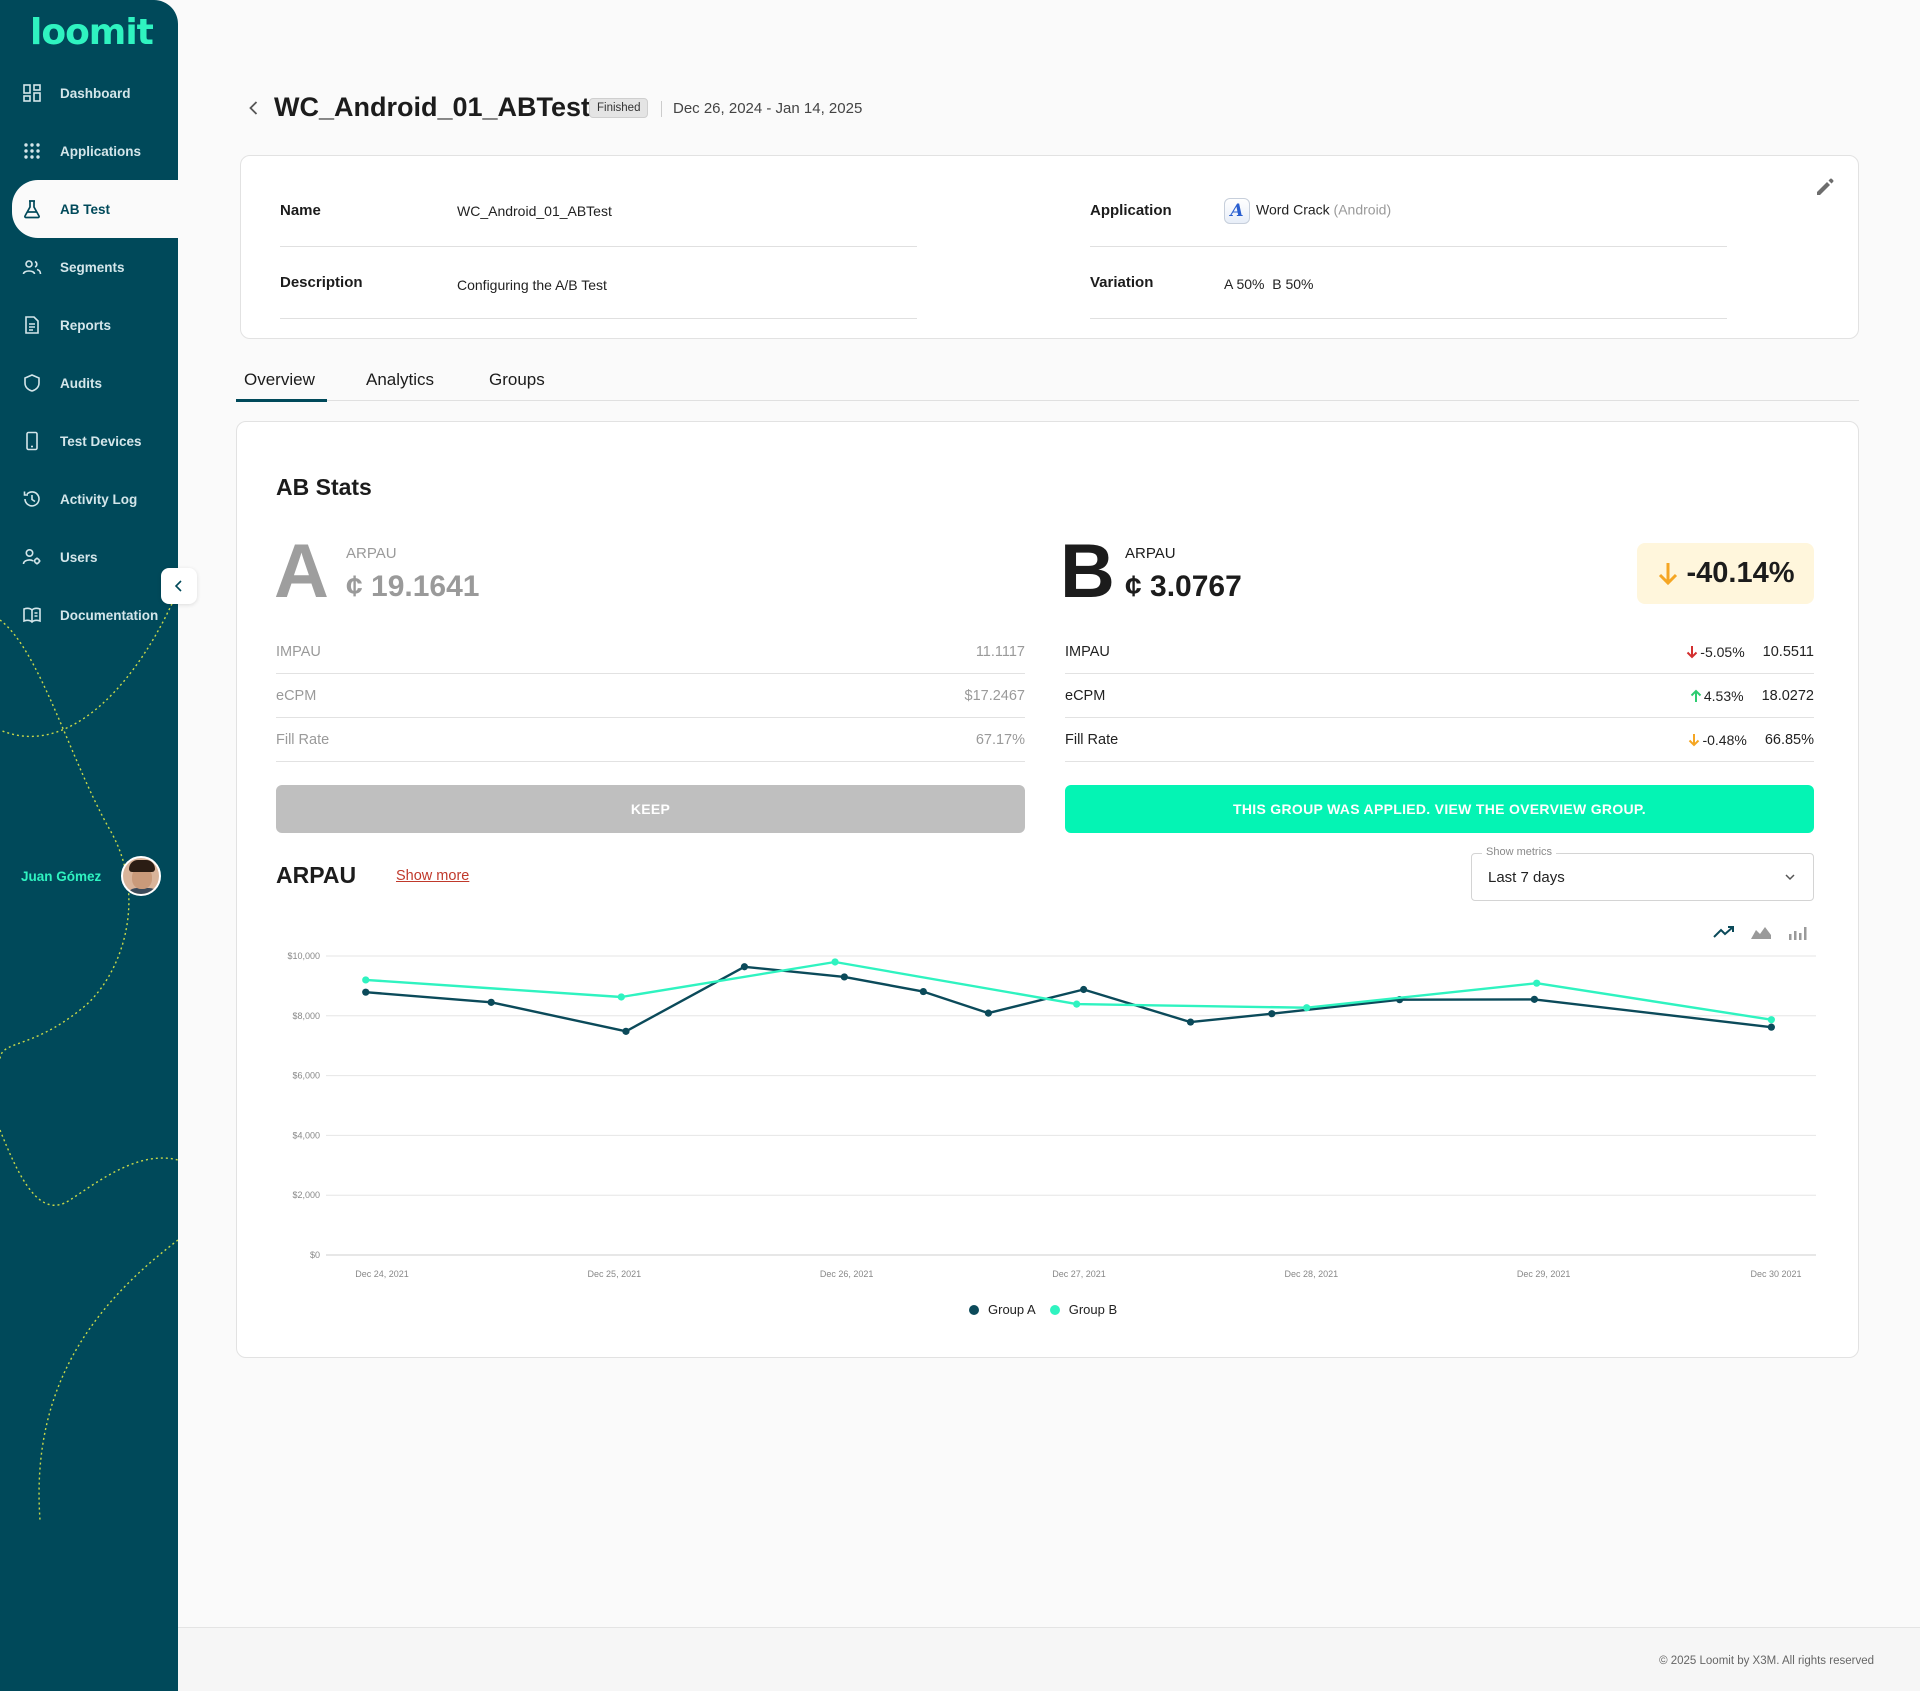 The image size is (1920, 1691). Describe the element at coordinates (847, 1274) in the screenshot. I see `x-tick-label: Dec 26, 2021` at that location.